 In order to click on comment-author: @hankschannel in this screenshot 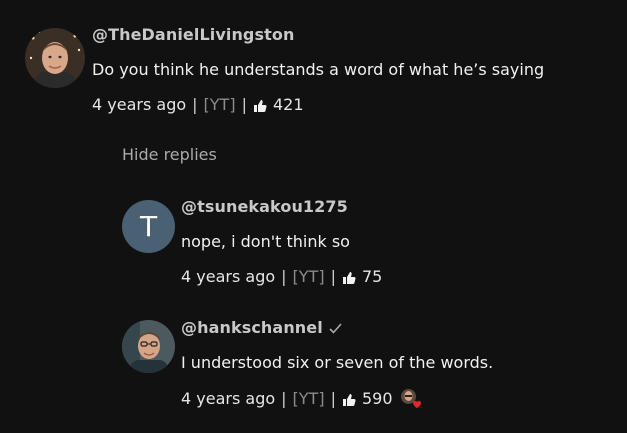, I will do `click(261, 328)`.